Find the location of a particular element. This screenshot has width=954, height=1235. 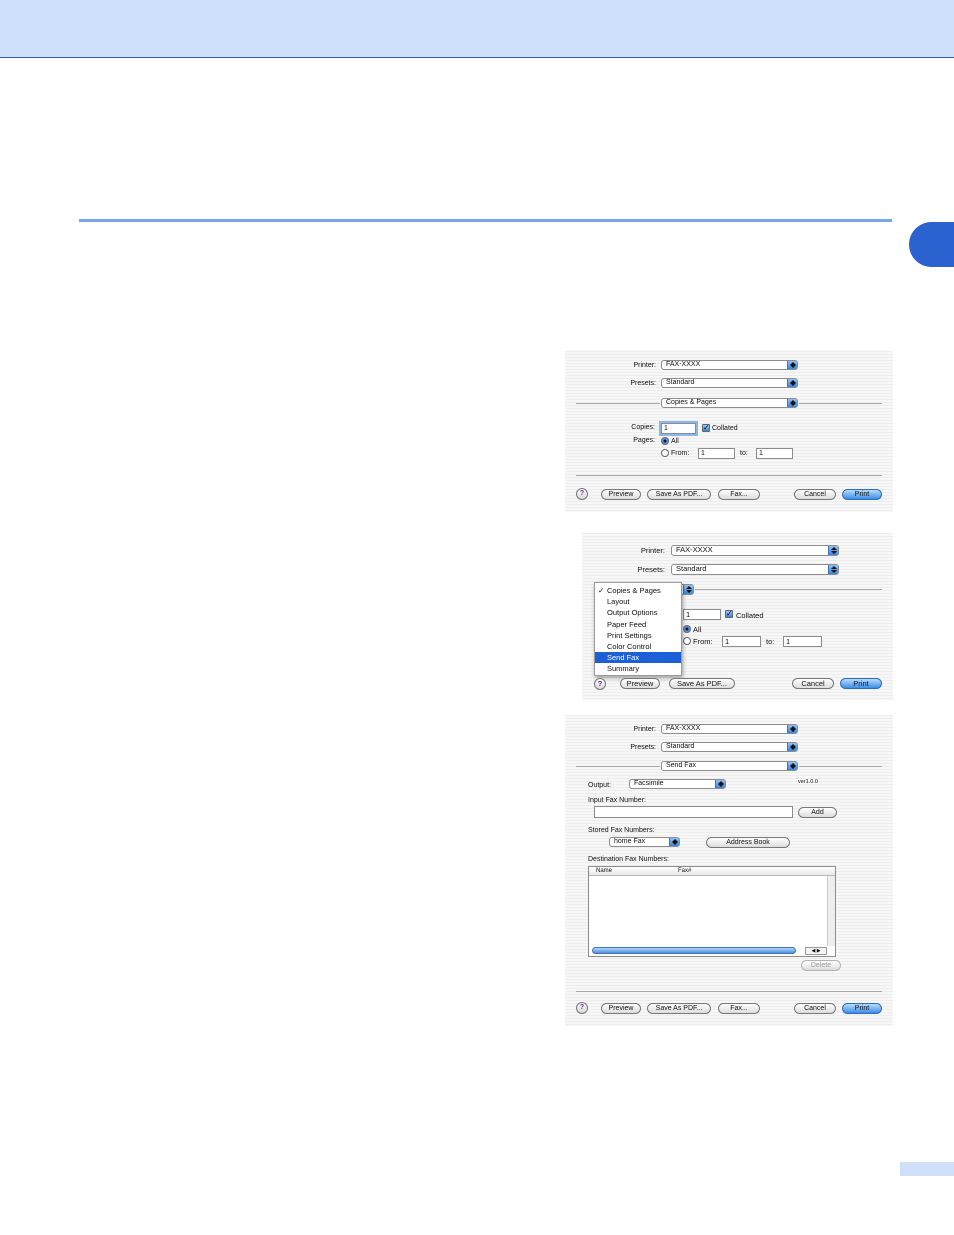

horizontal-scrollbar is located at coordinates (694, 950).